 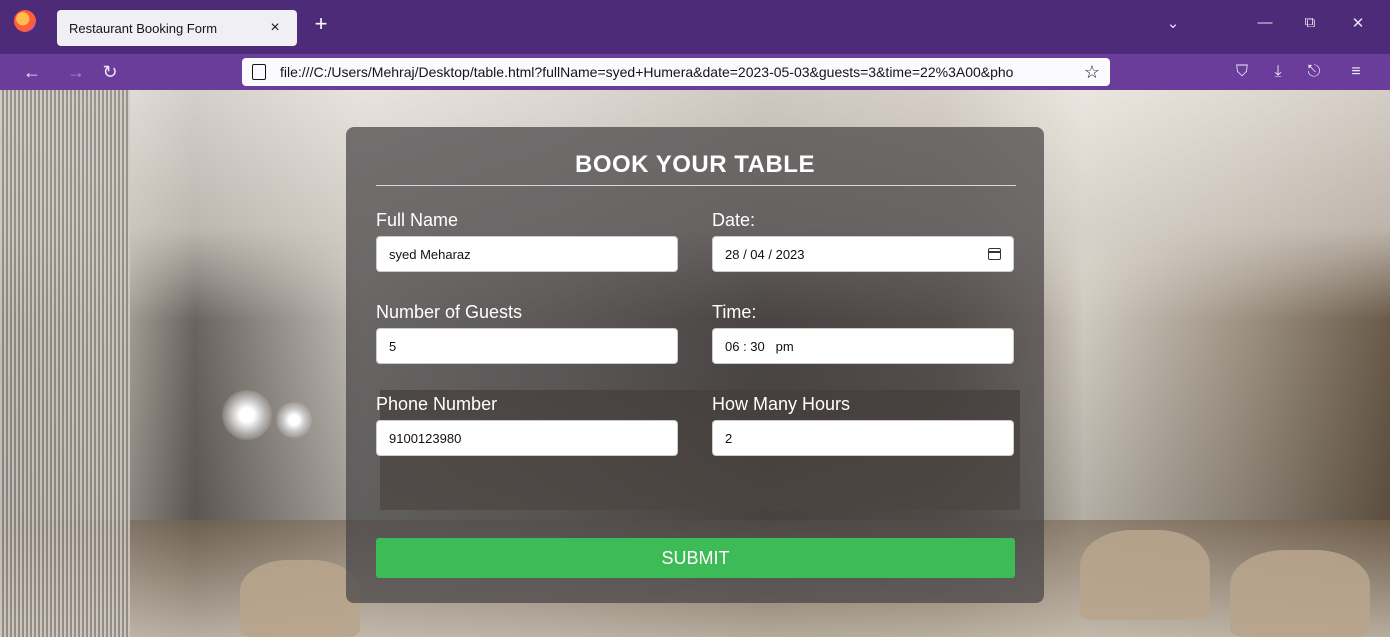 What do you see at coordinates (765, 254) in the screenshot?
I see `date-value: 28 / 04 / 2023` at bounding box center [765, 254].